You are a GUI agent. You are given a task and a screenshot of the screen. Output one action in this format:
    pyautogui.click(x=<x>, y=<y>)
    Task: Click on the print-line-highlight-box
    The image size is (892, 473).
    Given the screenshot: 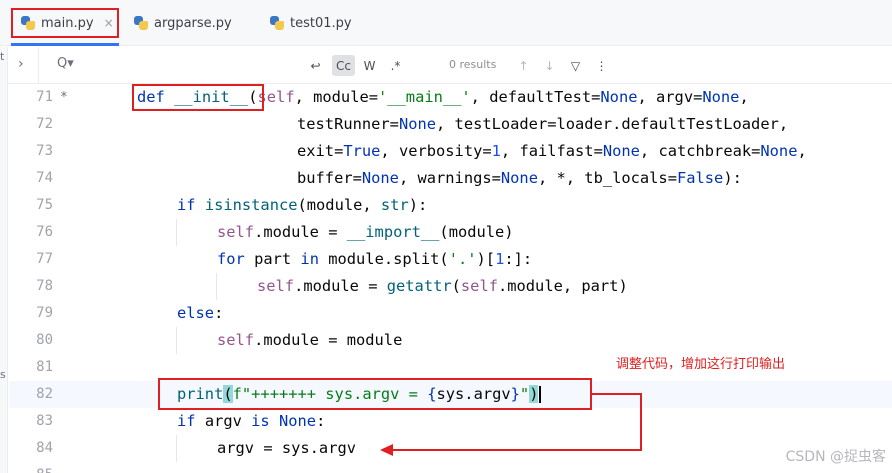 What is the action you would take?
    pyautogui.click(x=375, y=394)
    